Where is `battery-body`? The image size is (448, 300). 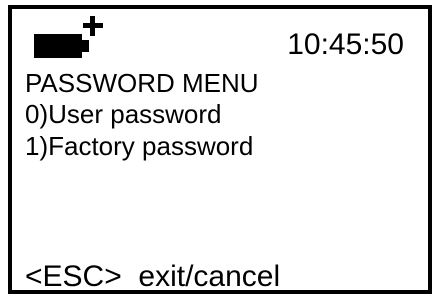 battery-body is located at coordinates (58, 46).